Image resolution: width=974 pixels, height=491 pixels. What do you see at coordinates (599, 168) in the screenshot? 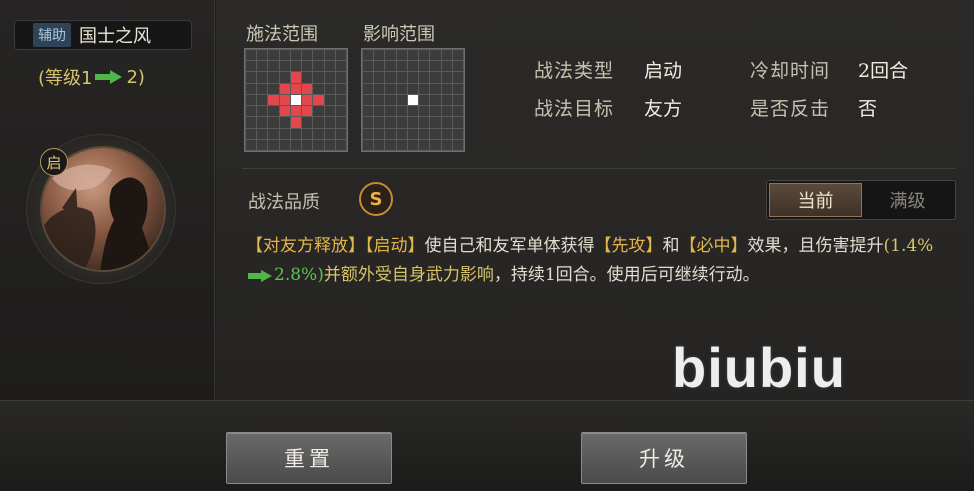
I see `section-divider` at bounding box center [599, 168].